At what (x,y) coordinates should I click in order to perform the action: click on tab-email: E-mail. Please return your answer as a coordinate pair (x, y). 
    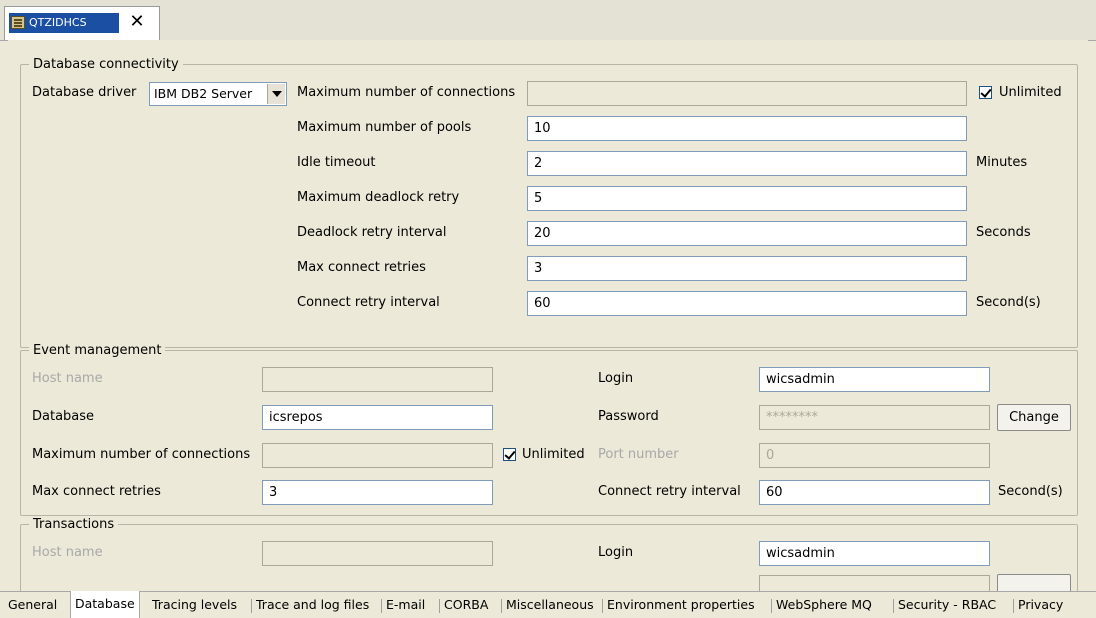
    Looking at the image, I should click on (405, 604).